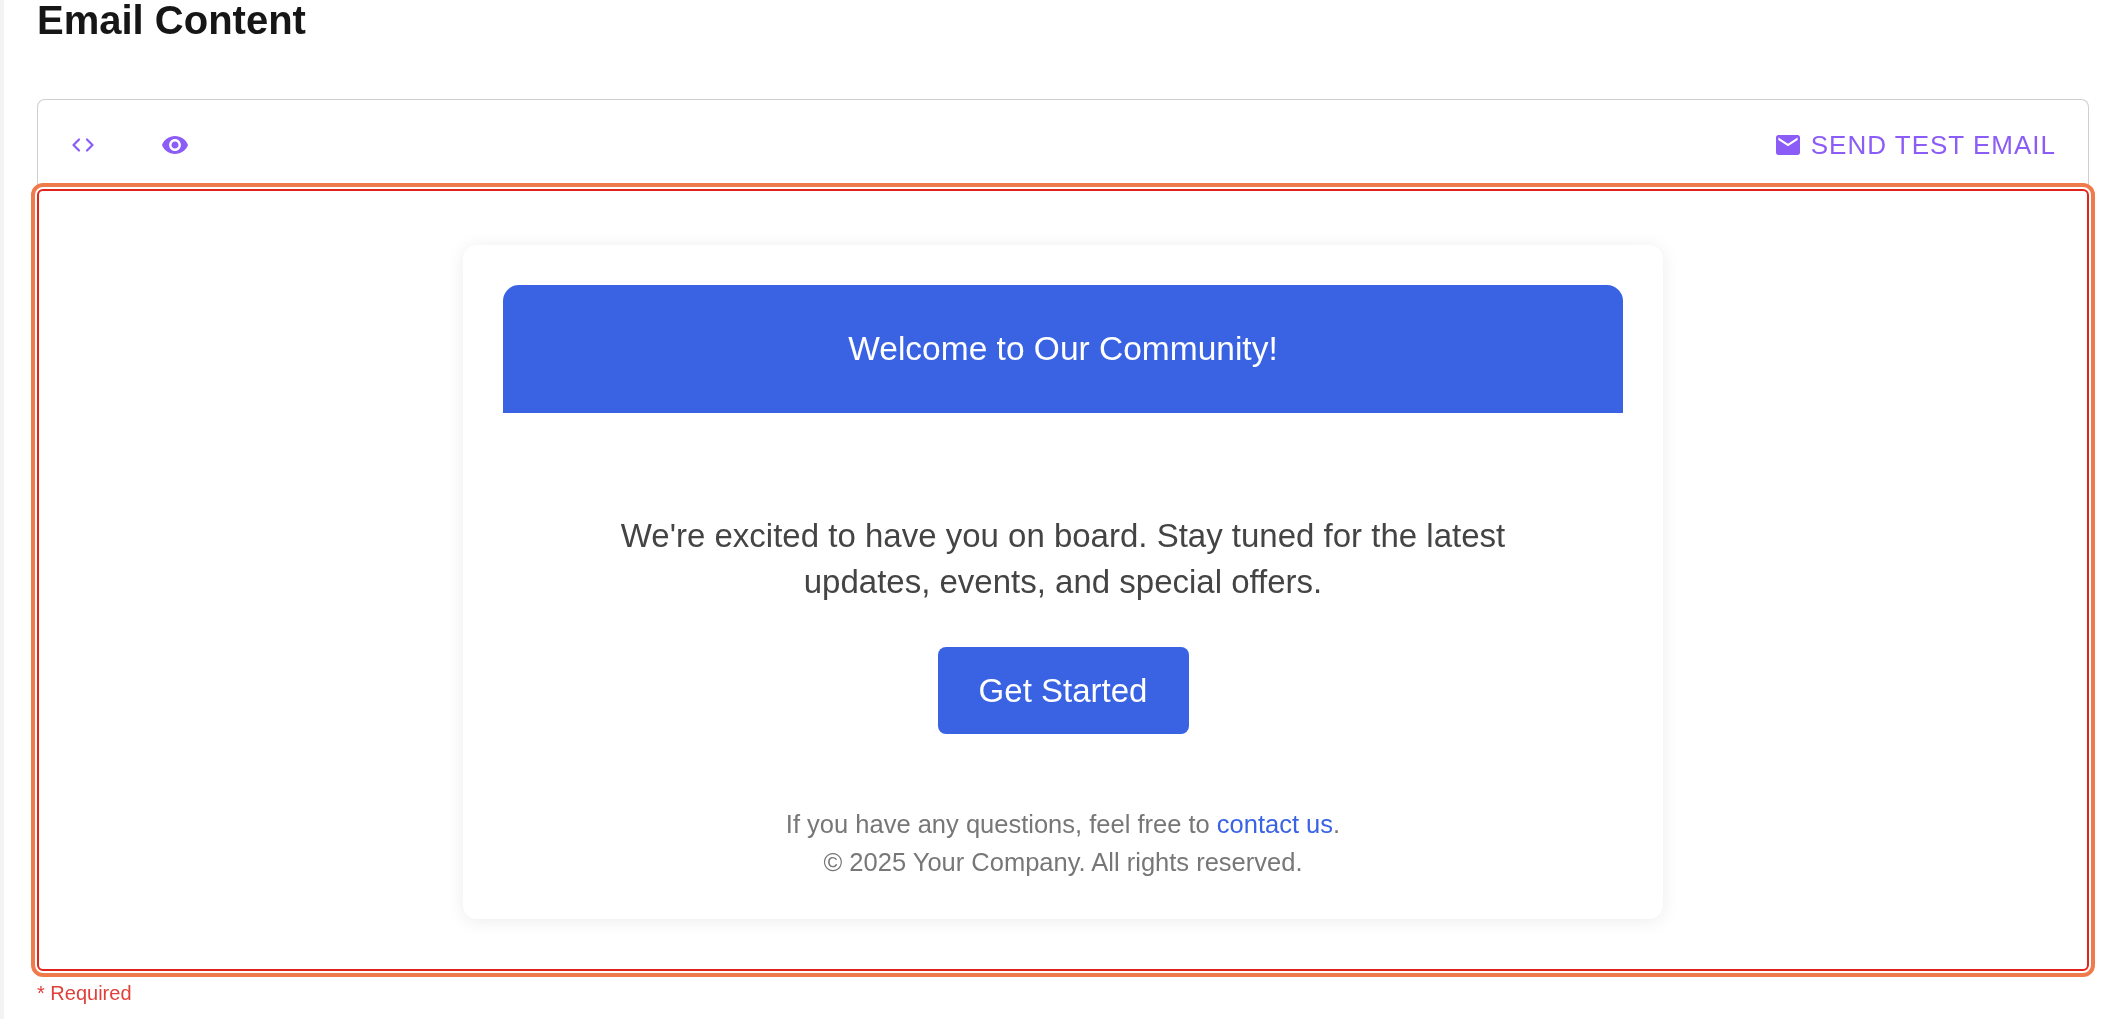  I want to click on get-started-button: Get Started, so click(1063, 690).